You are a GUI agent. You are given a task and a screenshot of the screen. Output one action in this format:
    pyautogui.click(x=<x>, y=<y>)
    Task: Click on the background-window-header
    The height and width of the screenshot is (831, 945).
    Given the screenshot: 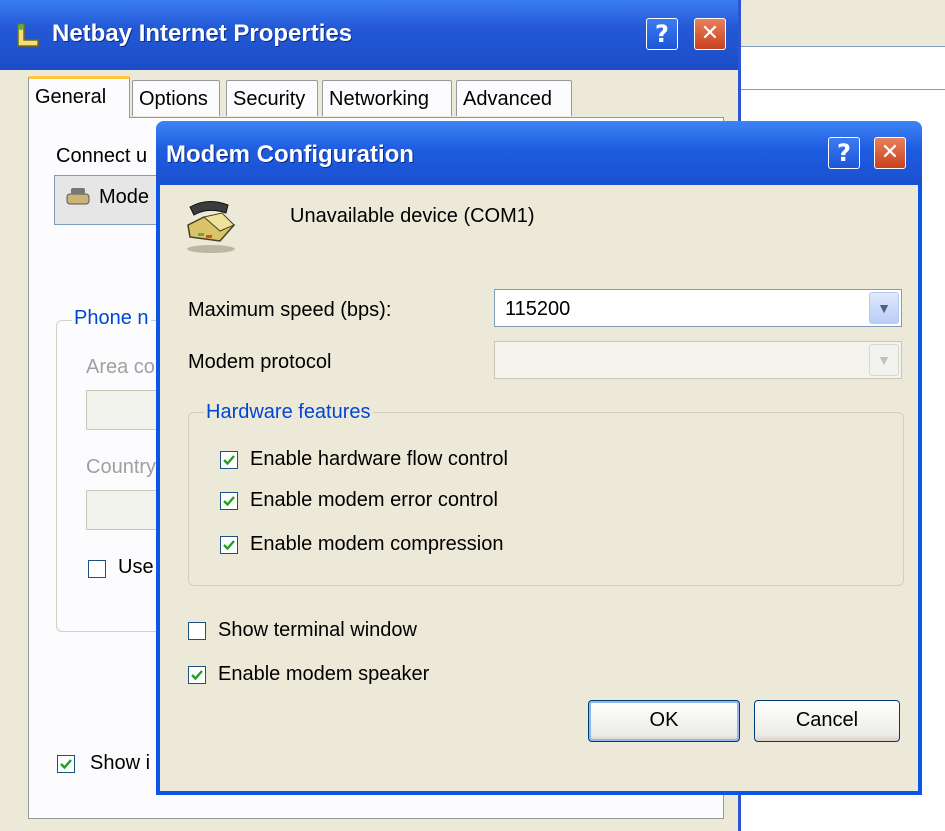 What is the action you would take?
    pyautogui.click(x=841, y=23)
    